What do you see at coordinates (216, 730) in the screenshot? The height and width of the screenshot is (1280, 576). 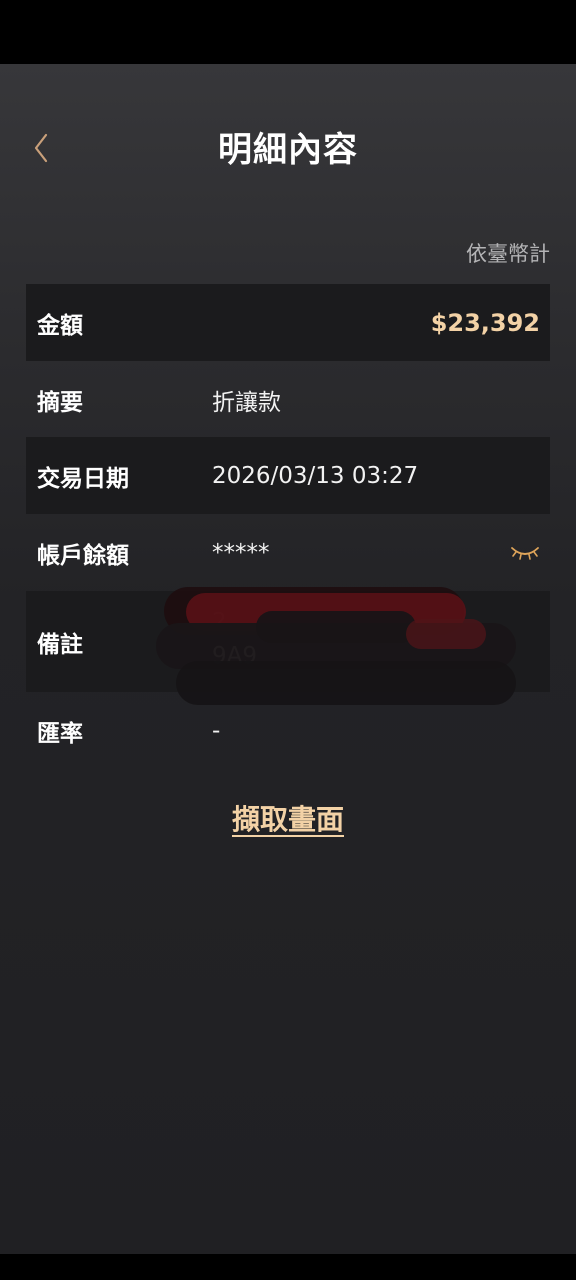 I see `exchange-rate-value: -` at bounding box center [216, 730].